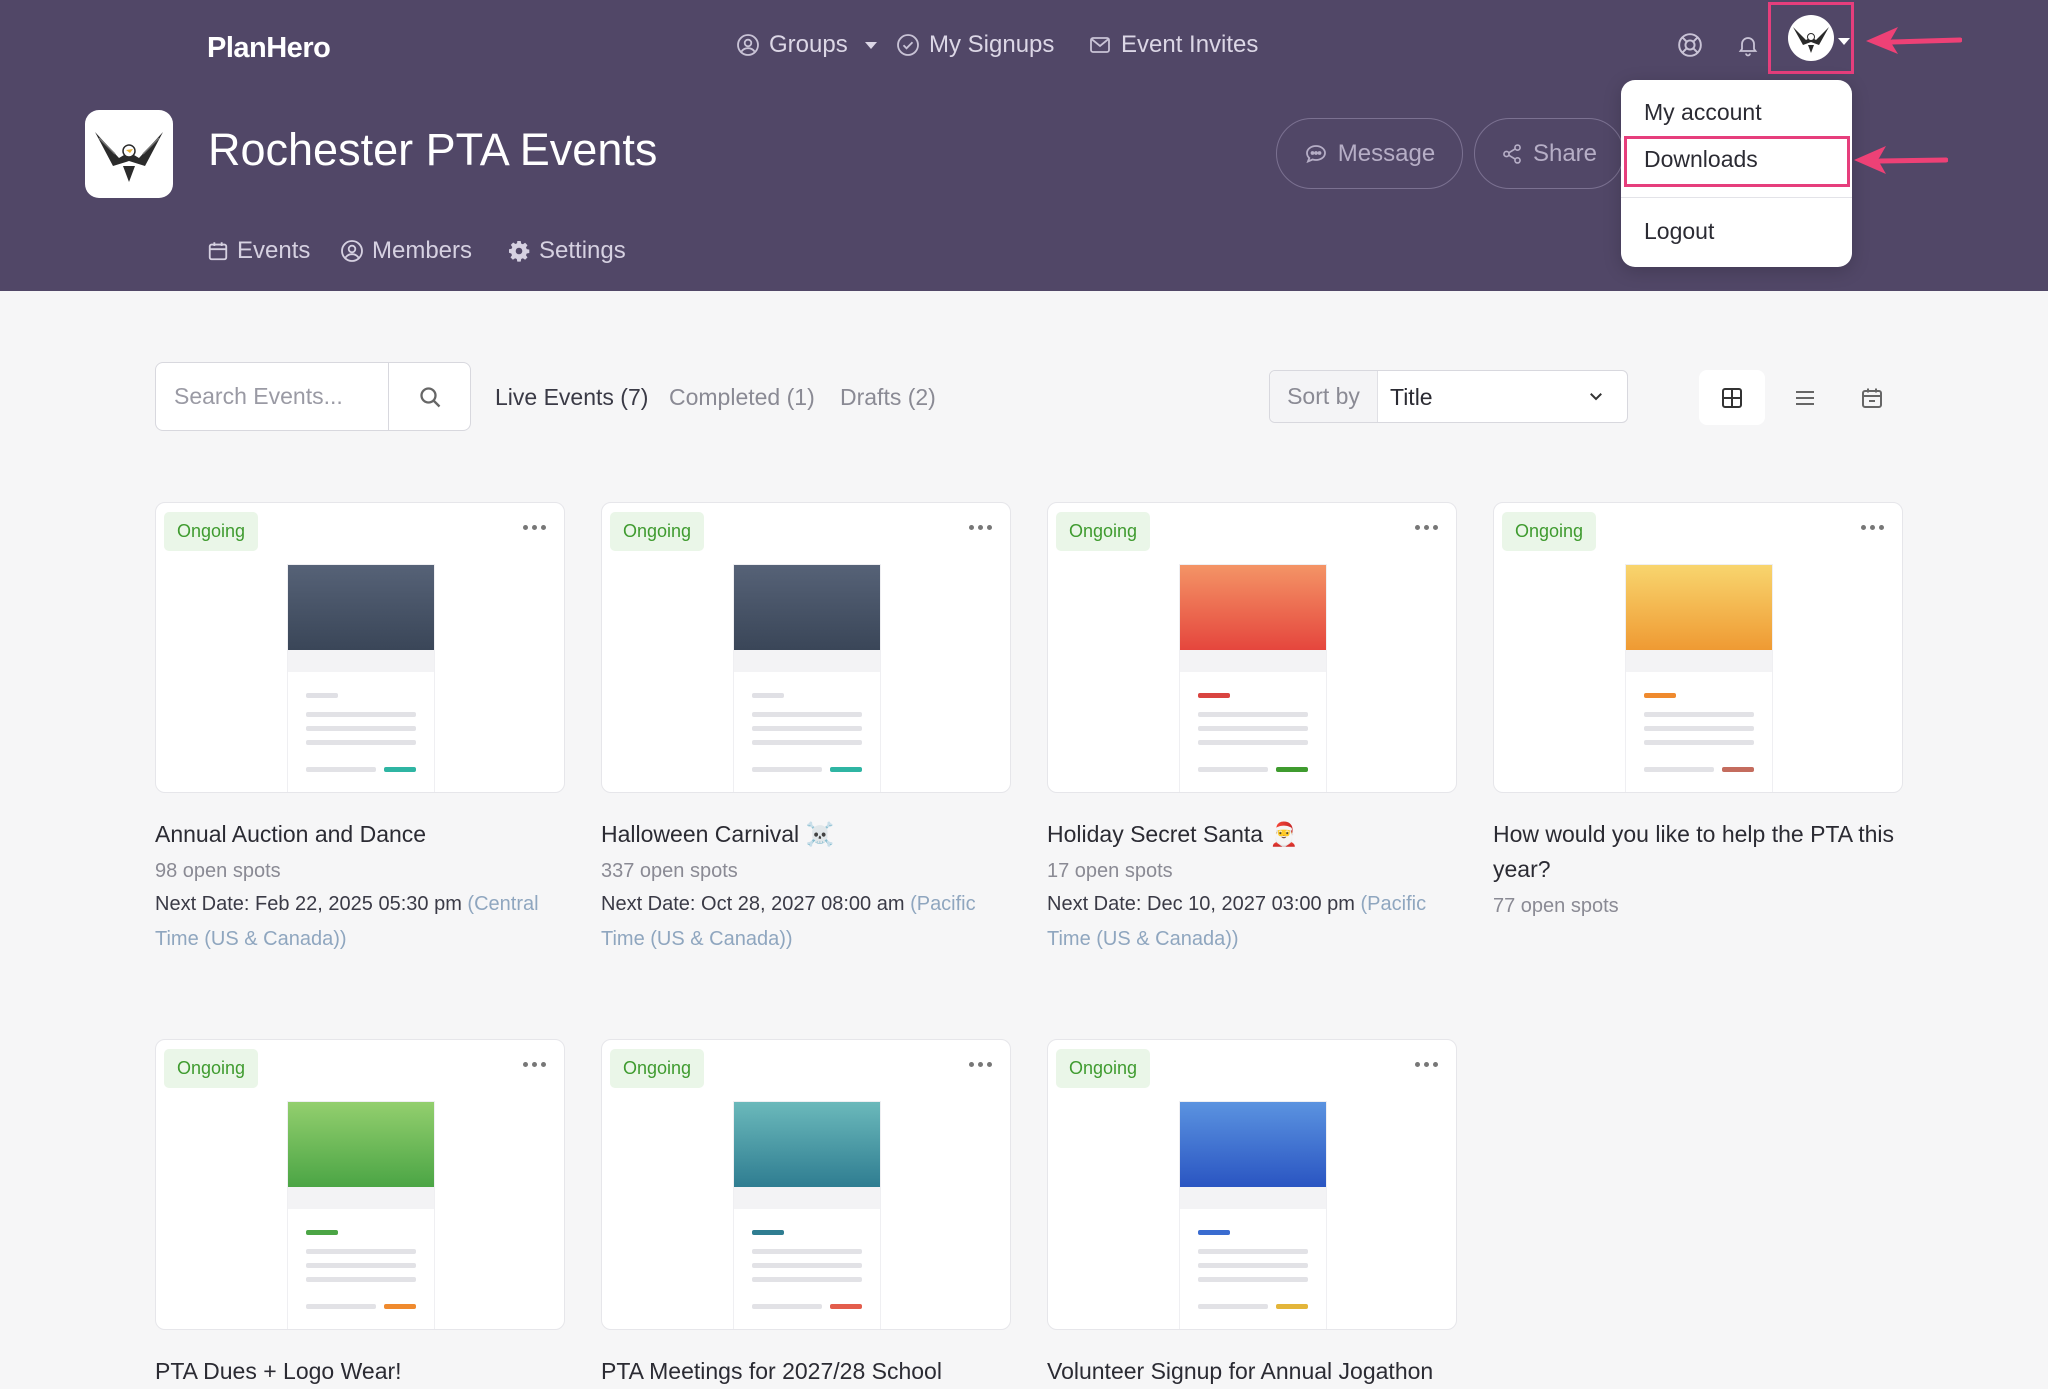 The width and height of the screenshot is (2048, 1389). Describe the element at coordinates (1448, 396) in the screenshot. I see `sort-select: Sort by Title` at that location.